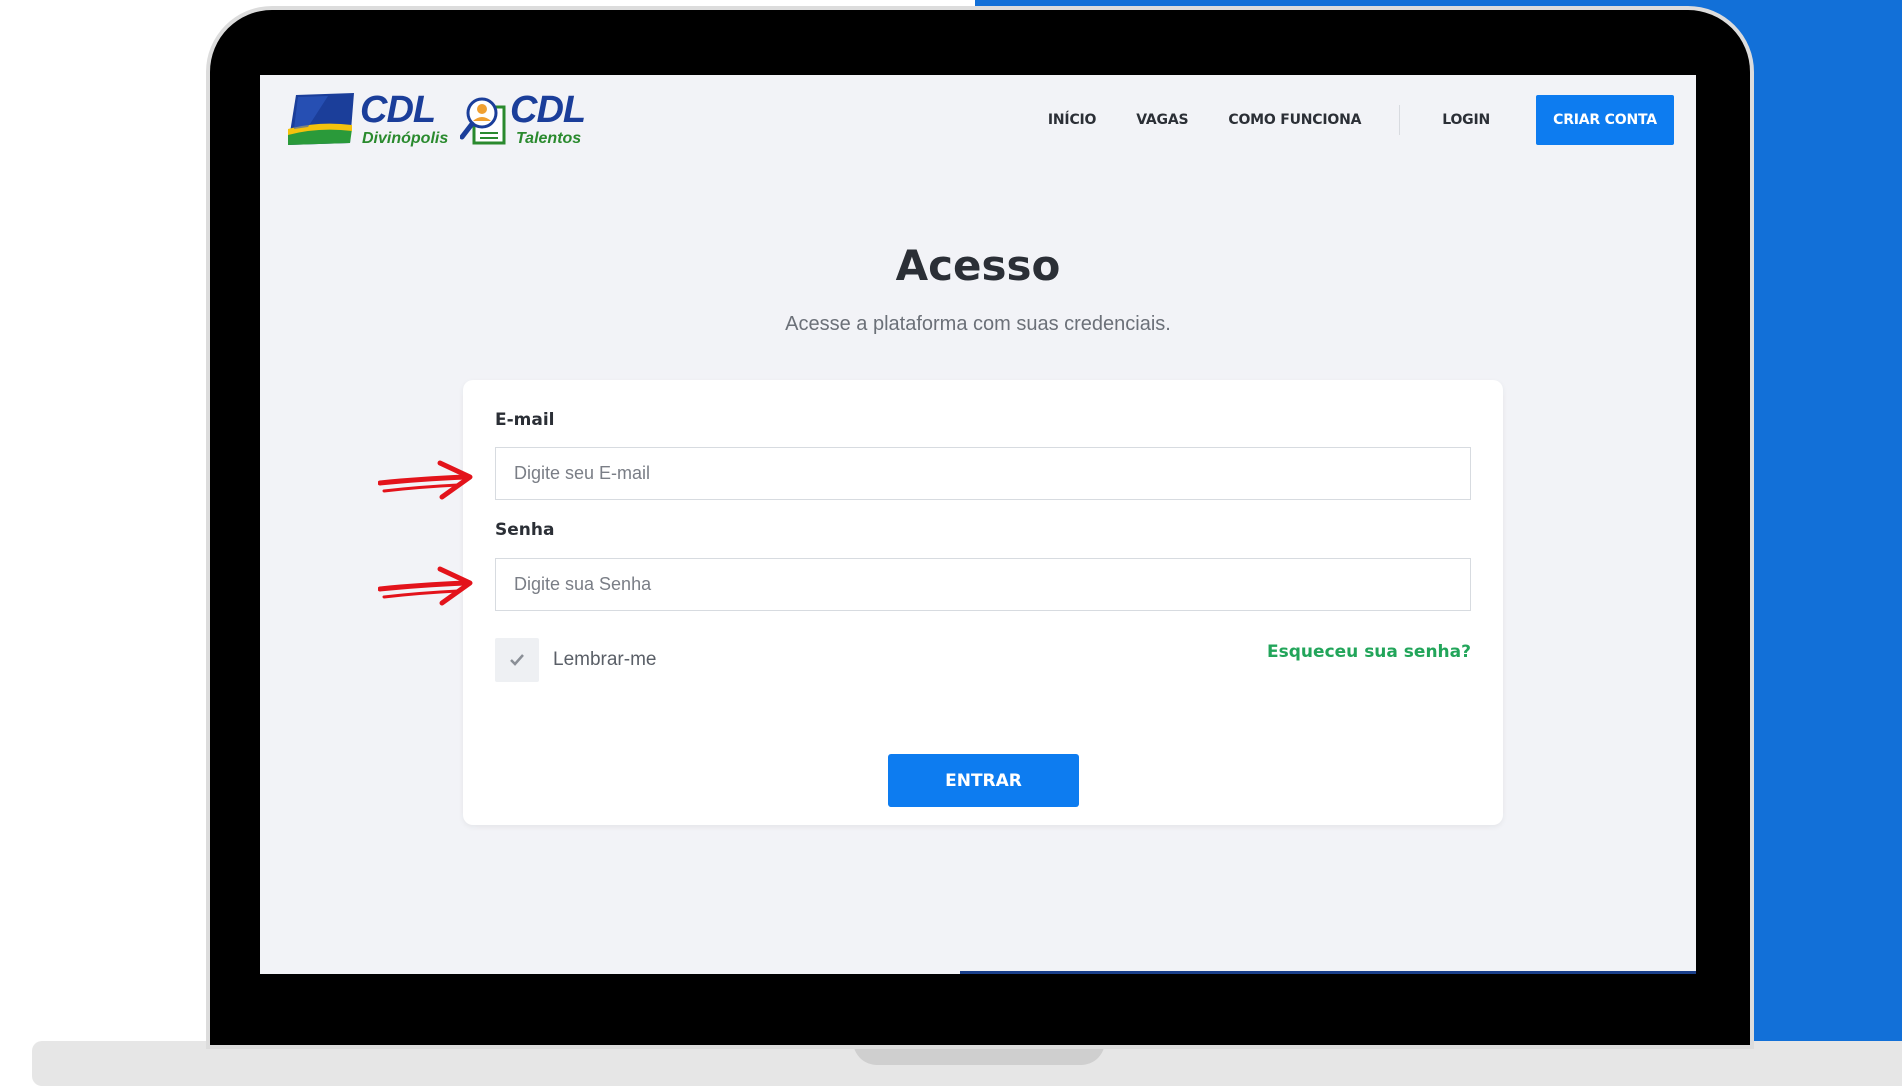 The width and height of the screenshot is (1902, 1086). I want to click on cdl-divinopolis-logo: CDL Divinópolis, so click(370, 118).